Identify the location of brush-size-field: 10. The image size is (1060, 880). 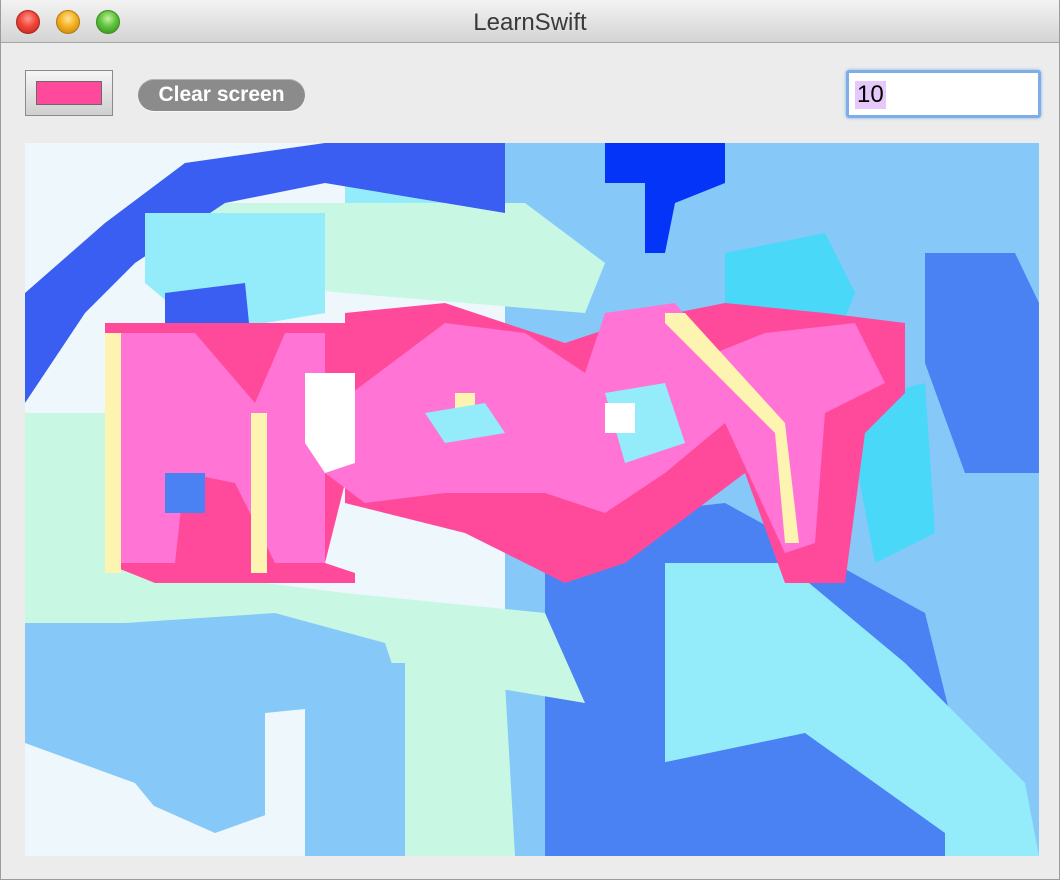
(943, 94).